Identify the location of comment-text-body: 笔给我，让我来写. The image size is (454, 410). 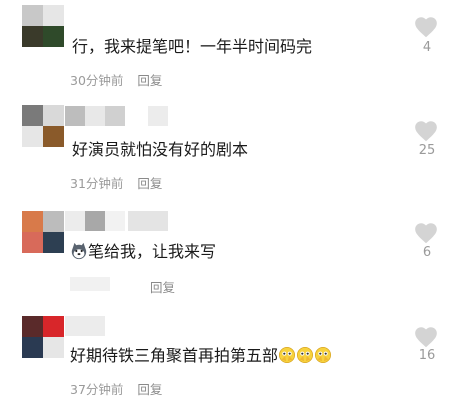
(152, 251).